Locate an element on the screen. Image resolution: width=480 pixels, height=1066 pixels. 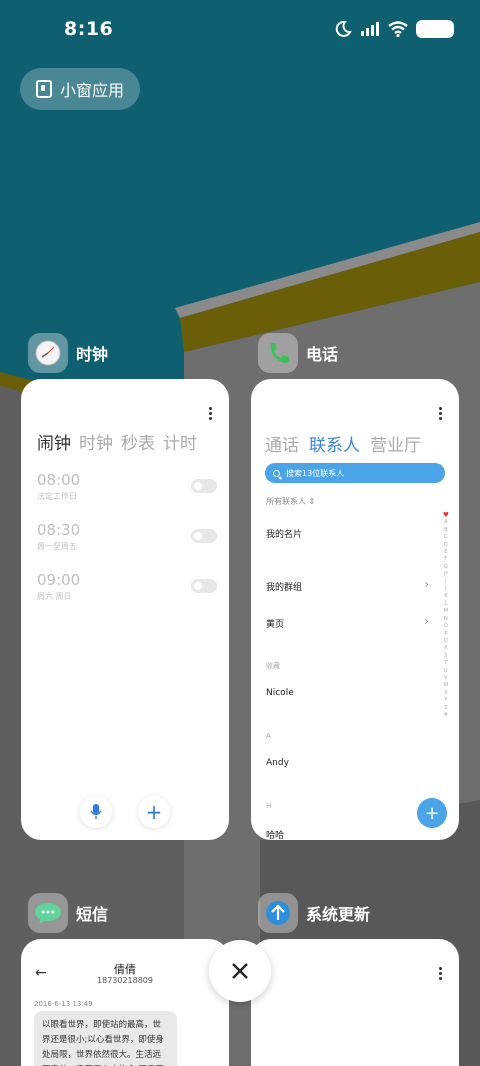
alarm-repeat: 周一至周五 is located at coordinates (57, 546).